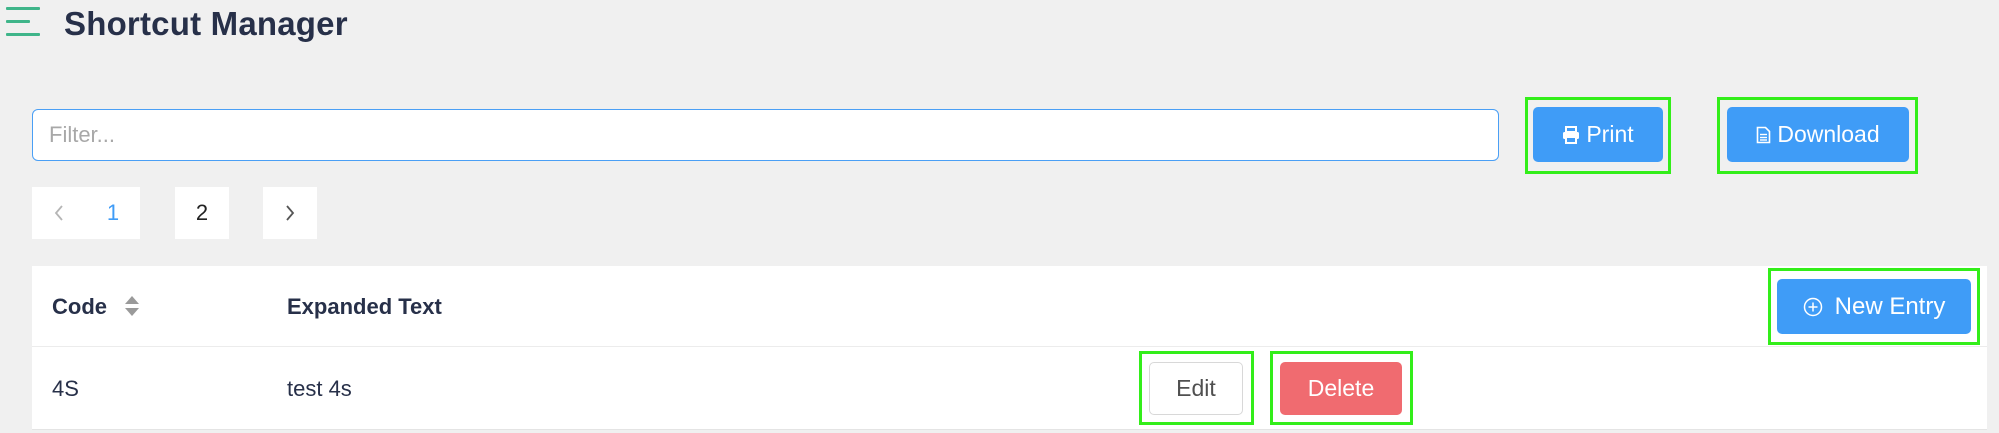 This screenshot has height=433, width=1999. Describe the element at coordinates (1610, 134) in the screenshot. I see `print-label: Print` at that location.